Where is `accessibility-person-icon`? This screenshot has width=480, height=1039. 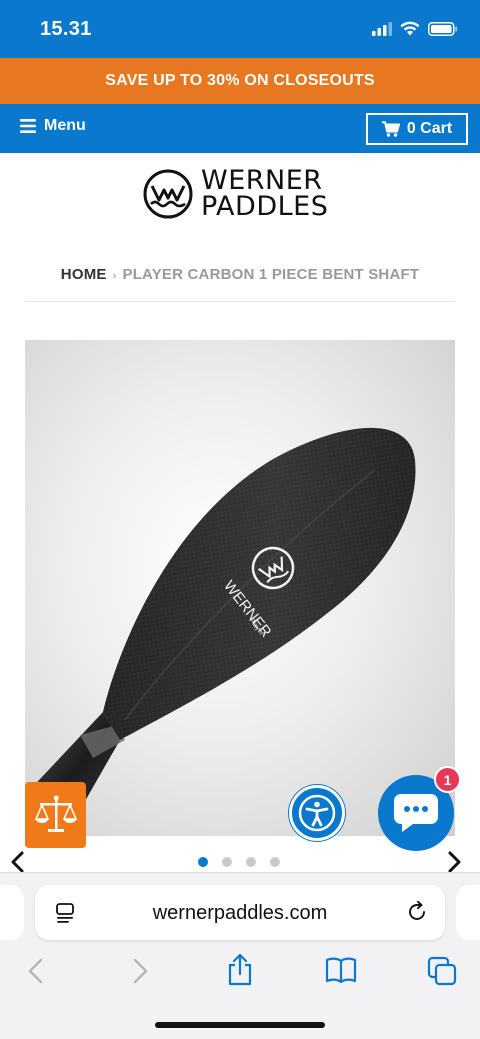 accessibility-person-icon is located at coordinates (317, 813).